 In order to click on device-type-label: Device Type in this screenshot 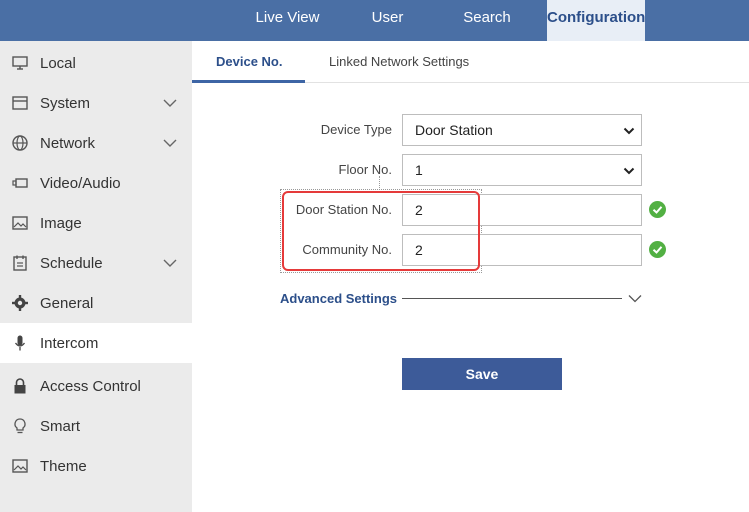, I will do `click(356, 129)`.